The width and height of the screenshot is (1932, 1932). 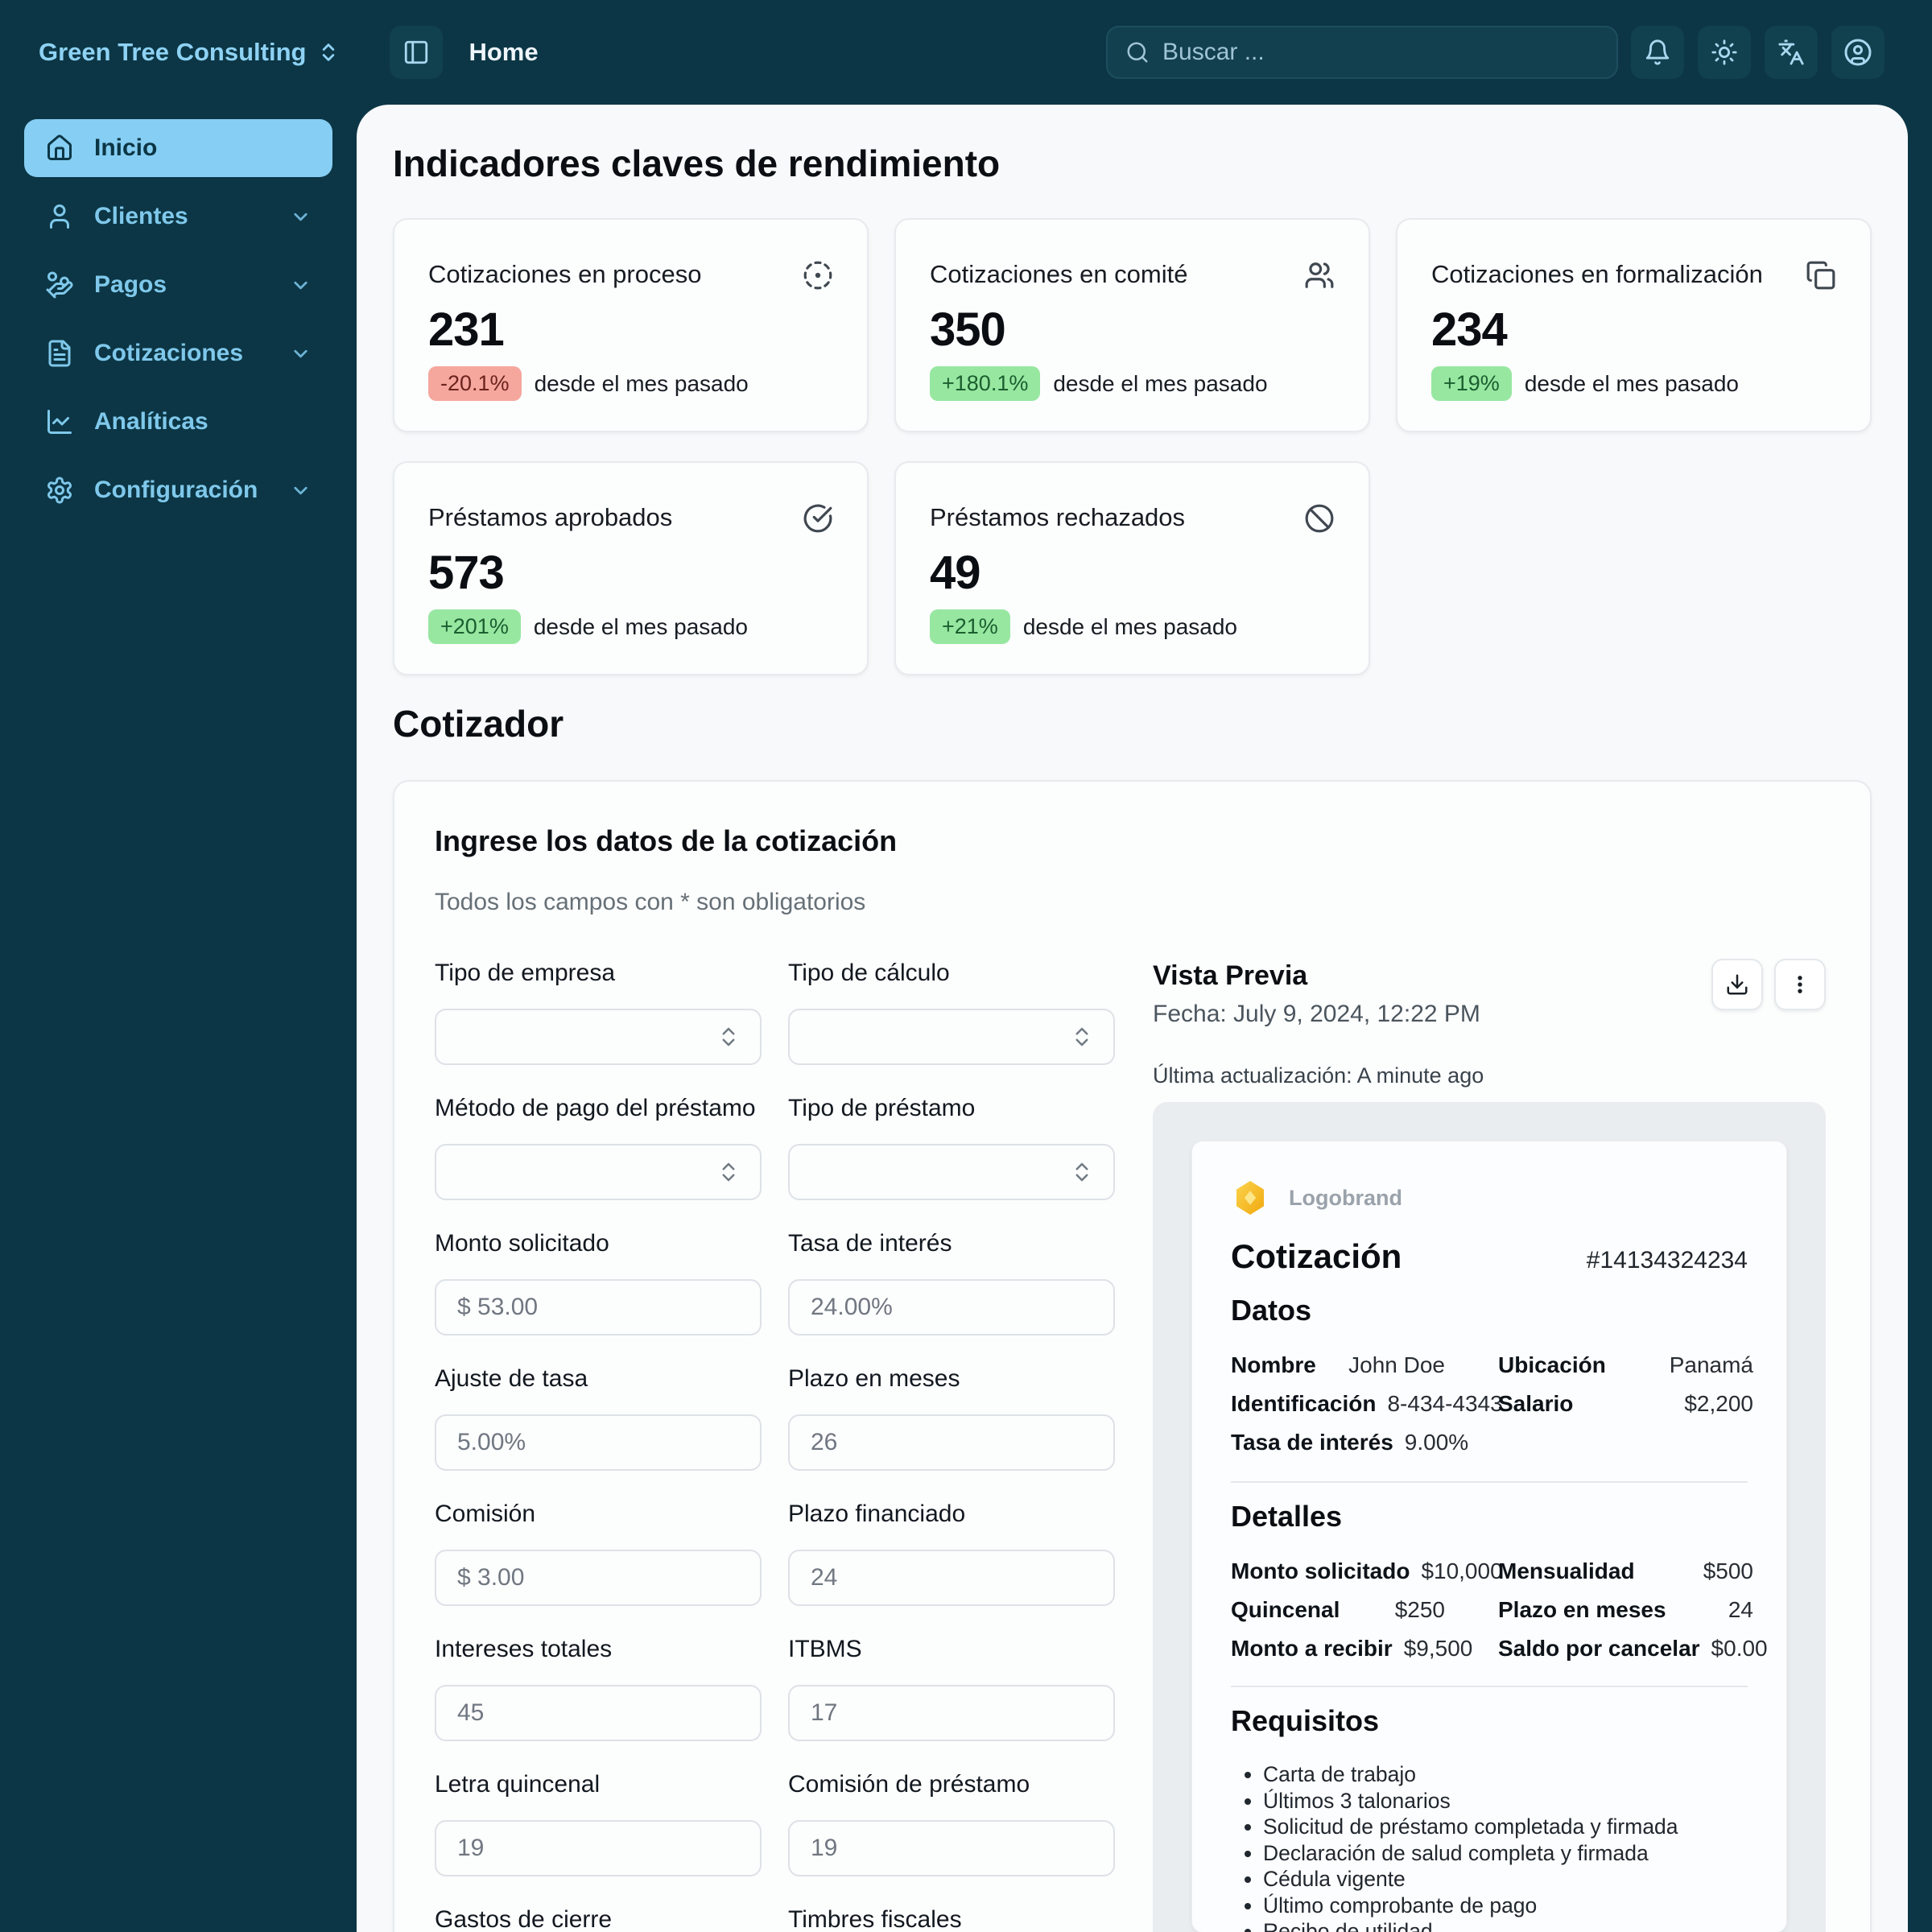 What do you see at coordinates (952, 1577) in the screenshot?
I see `plazo-financiado-input` at bounding box center [952, 1577].